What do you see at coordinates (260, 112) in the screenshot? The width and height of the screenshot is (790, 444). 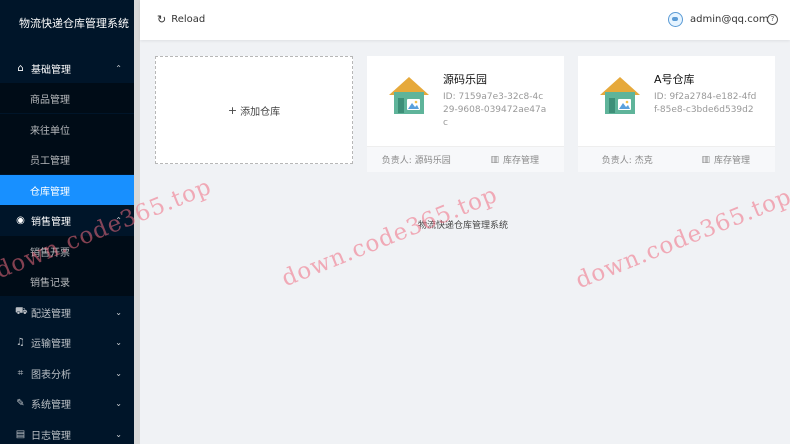 I see `add-warehouse-label: 添加仓库` at bounding box center [260, 112].